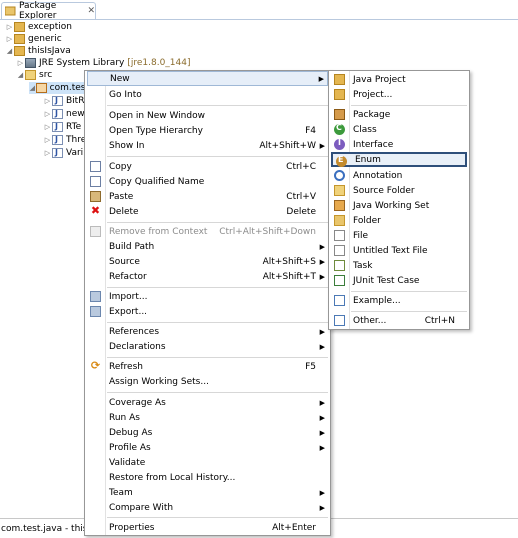 The width and height of the screenshot is (518, 538). I want to click on tree-item-java-file: ▷ Vari, so click(63, 153).